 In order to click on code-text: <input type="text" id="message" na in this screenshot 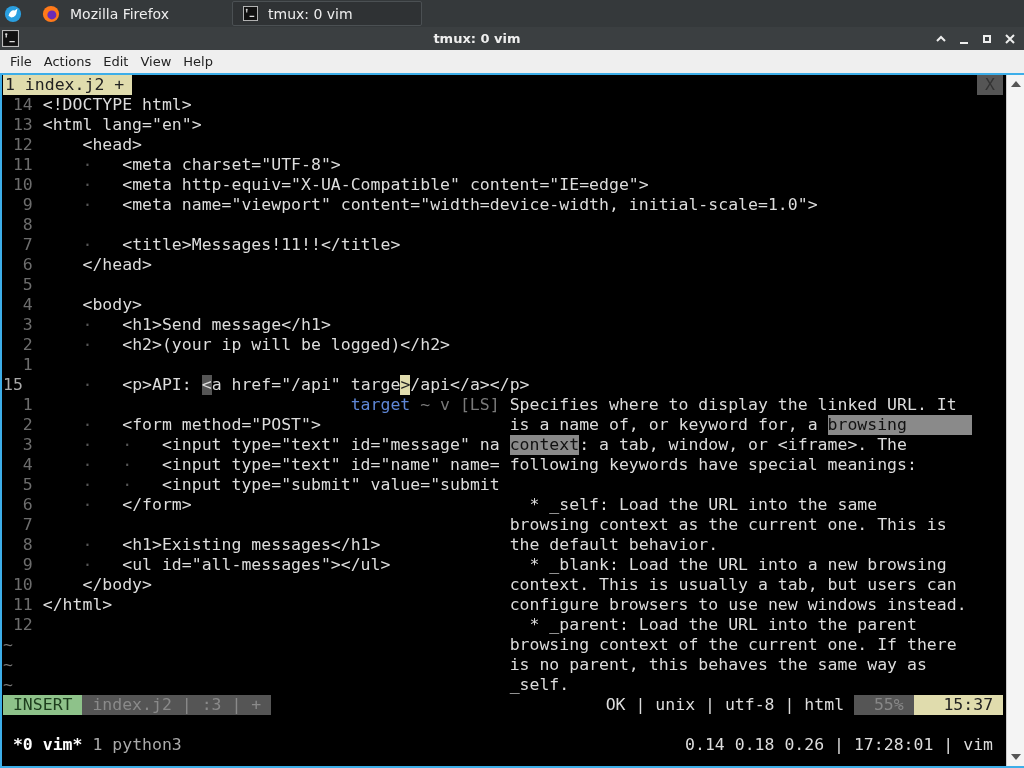, I will do `click(330, 445)`.